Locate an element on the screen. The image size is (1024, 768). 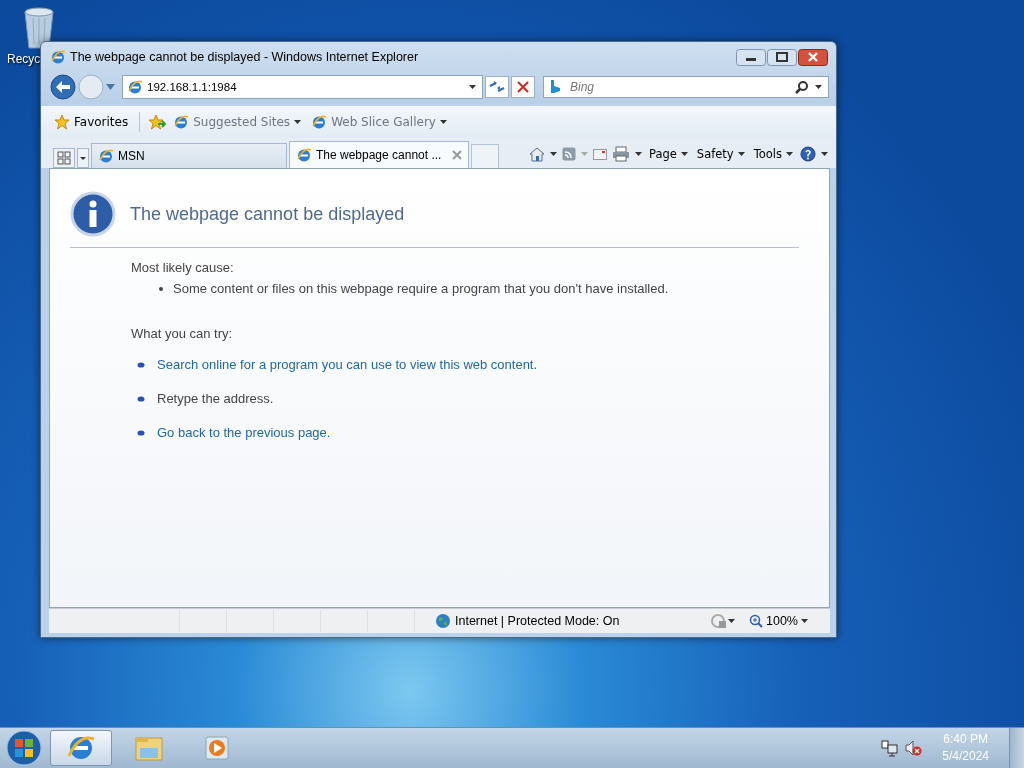
recent-pages-caret-icon is located at coordinates (110, 87).